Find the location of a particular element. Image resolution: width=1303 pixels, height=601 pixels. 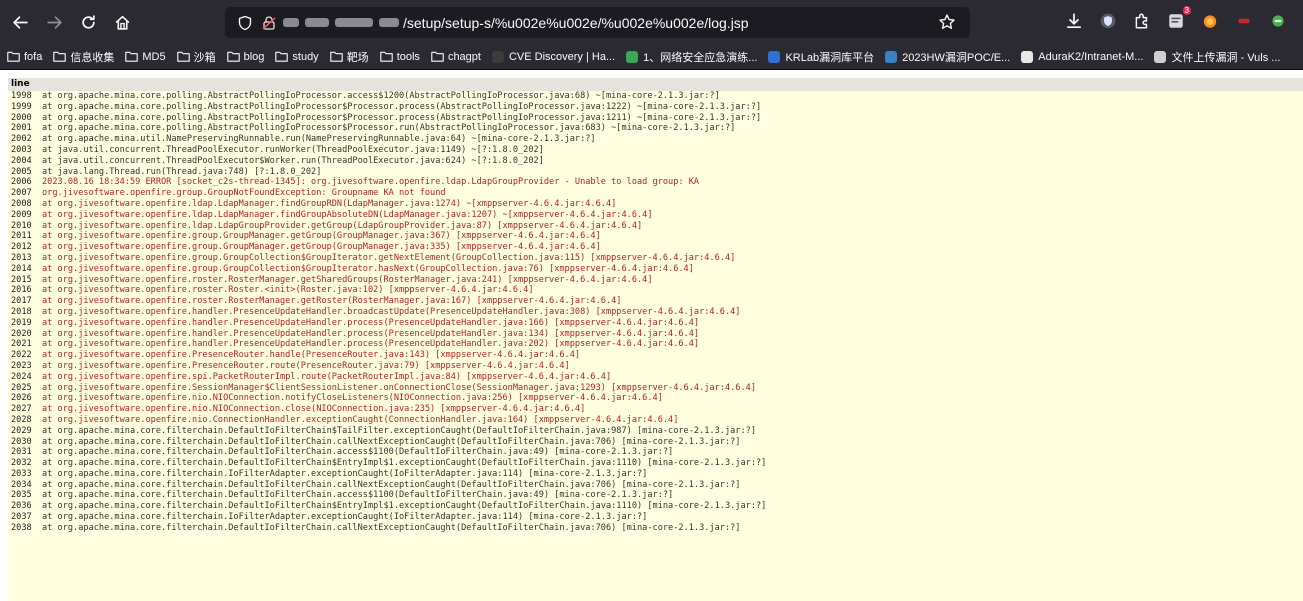

red-extension-button is located at coordinates (1244, 21).